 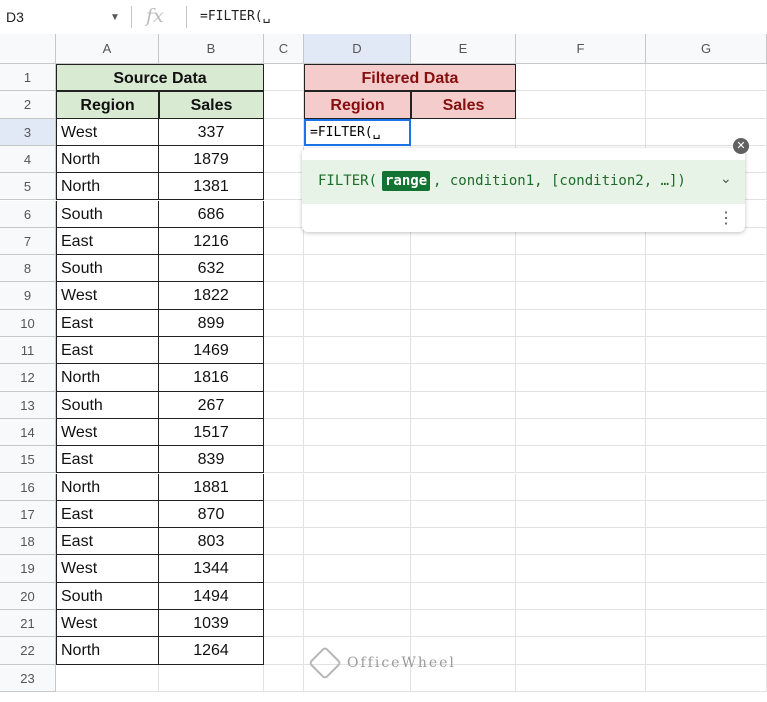 I want to click on sales-cell: 1881, so click(x=211, y=487).